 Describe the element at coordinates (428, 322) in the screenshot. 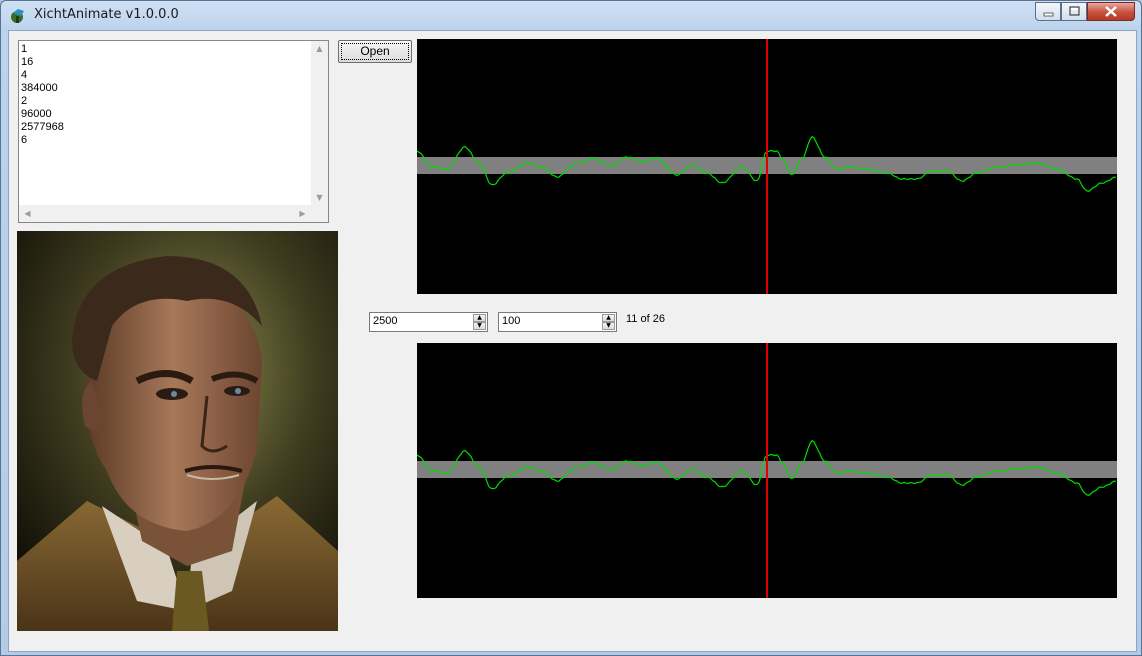

I see `interval-spinner: 2500 ▲ ▼` at that location.